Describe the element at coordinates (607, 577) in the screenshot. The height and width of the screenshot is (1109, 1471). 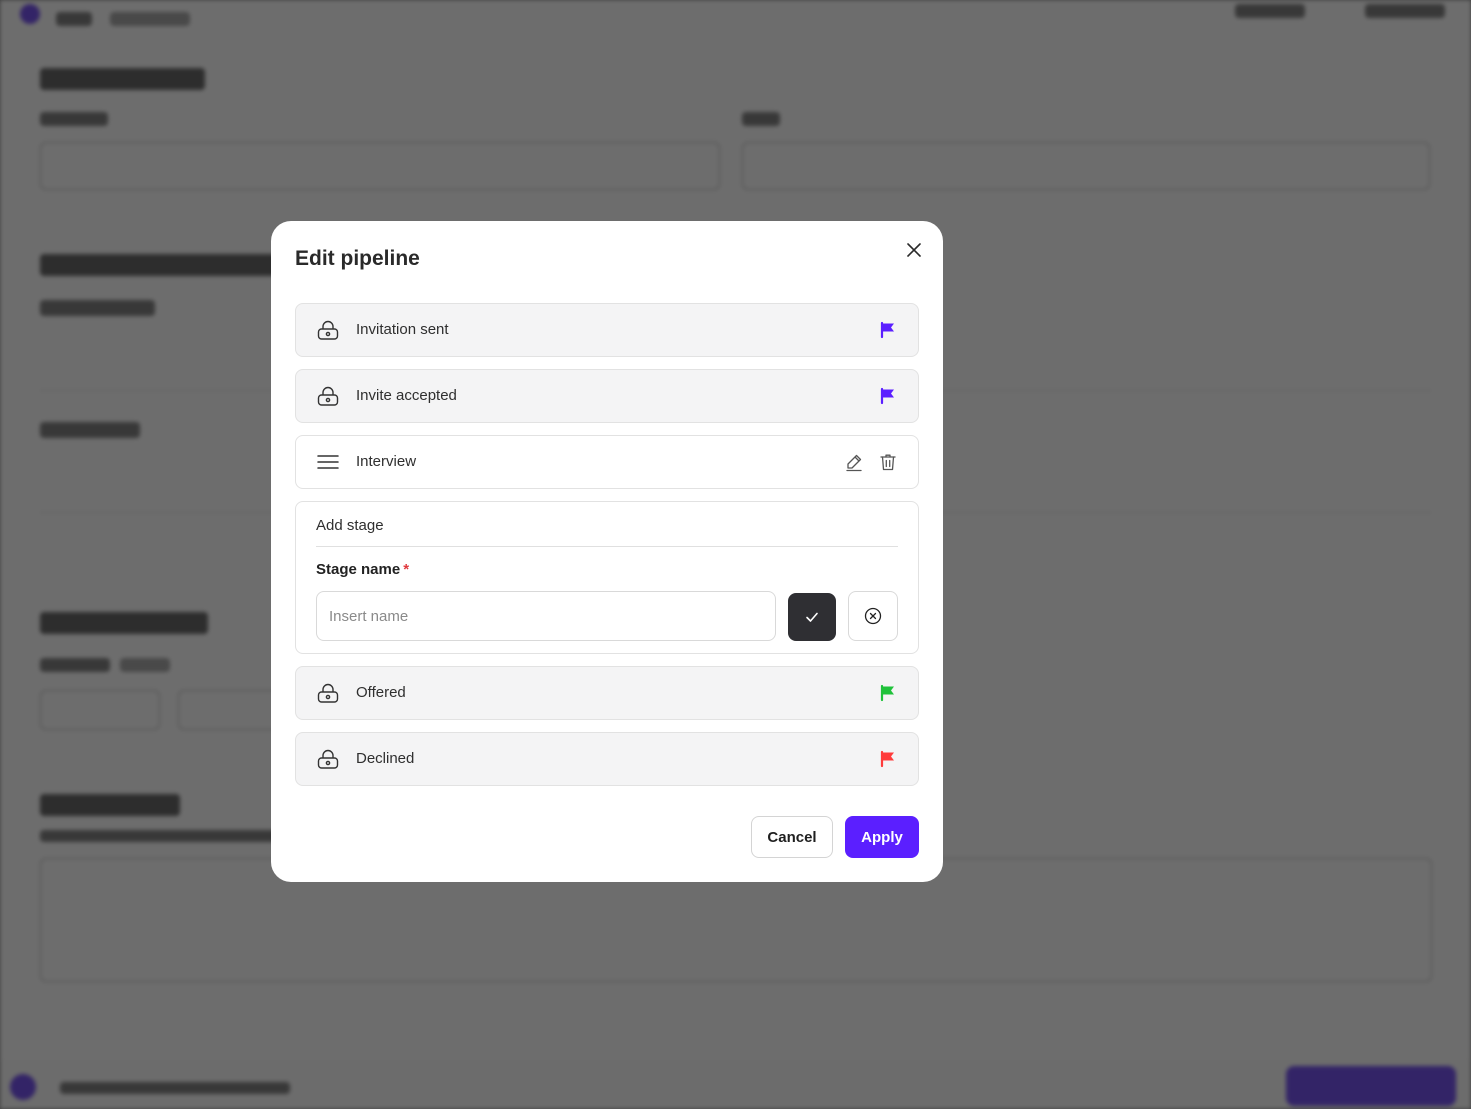
I see `add-stage-form: Add stage Stage name *` at that location.